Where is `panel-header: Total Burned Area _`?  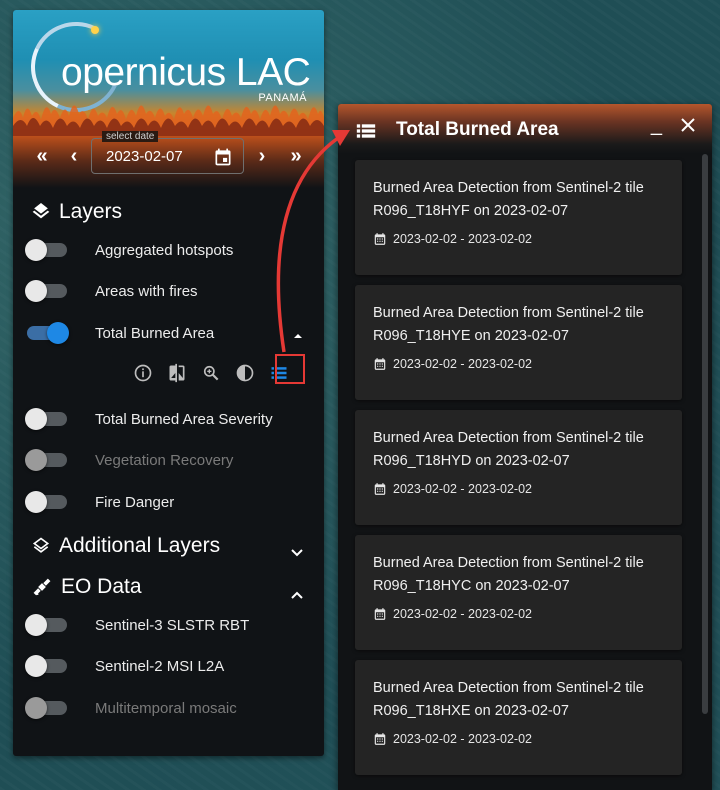 panel-header: Total Burned Area _ is located at coordinates (525, 129).